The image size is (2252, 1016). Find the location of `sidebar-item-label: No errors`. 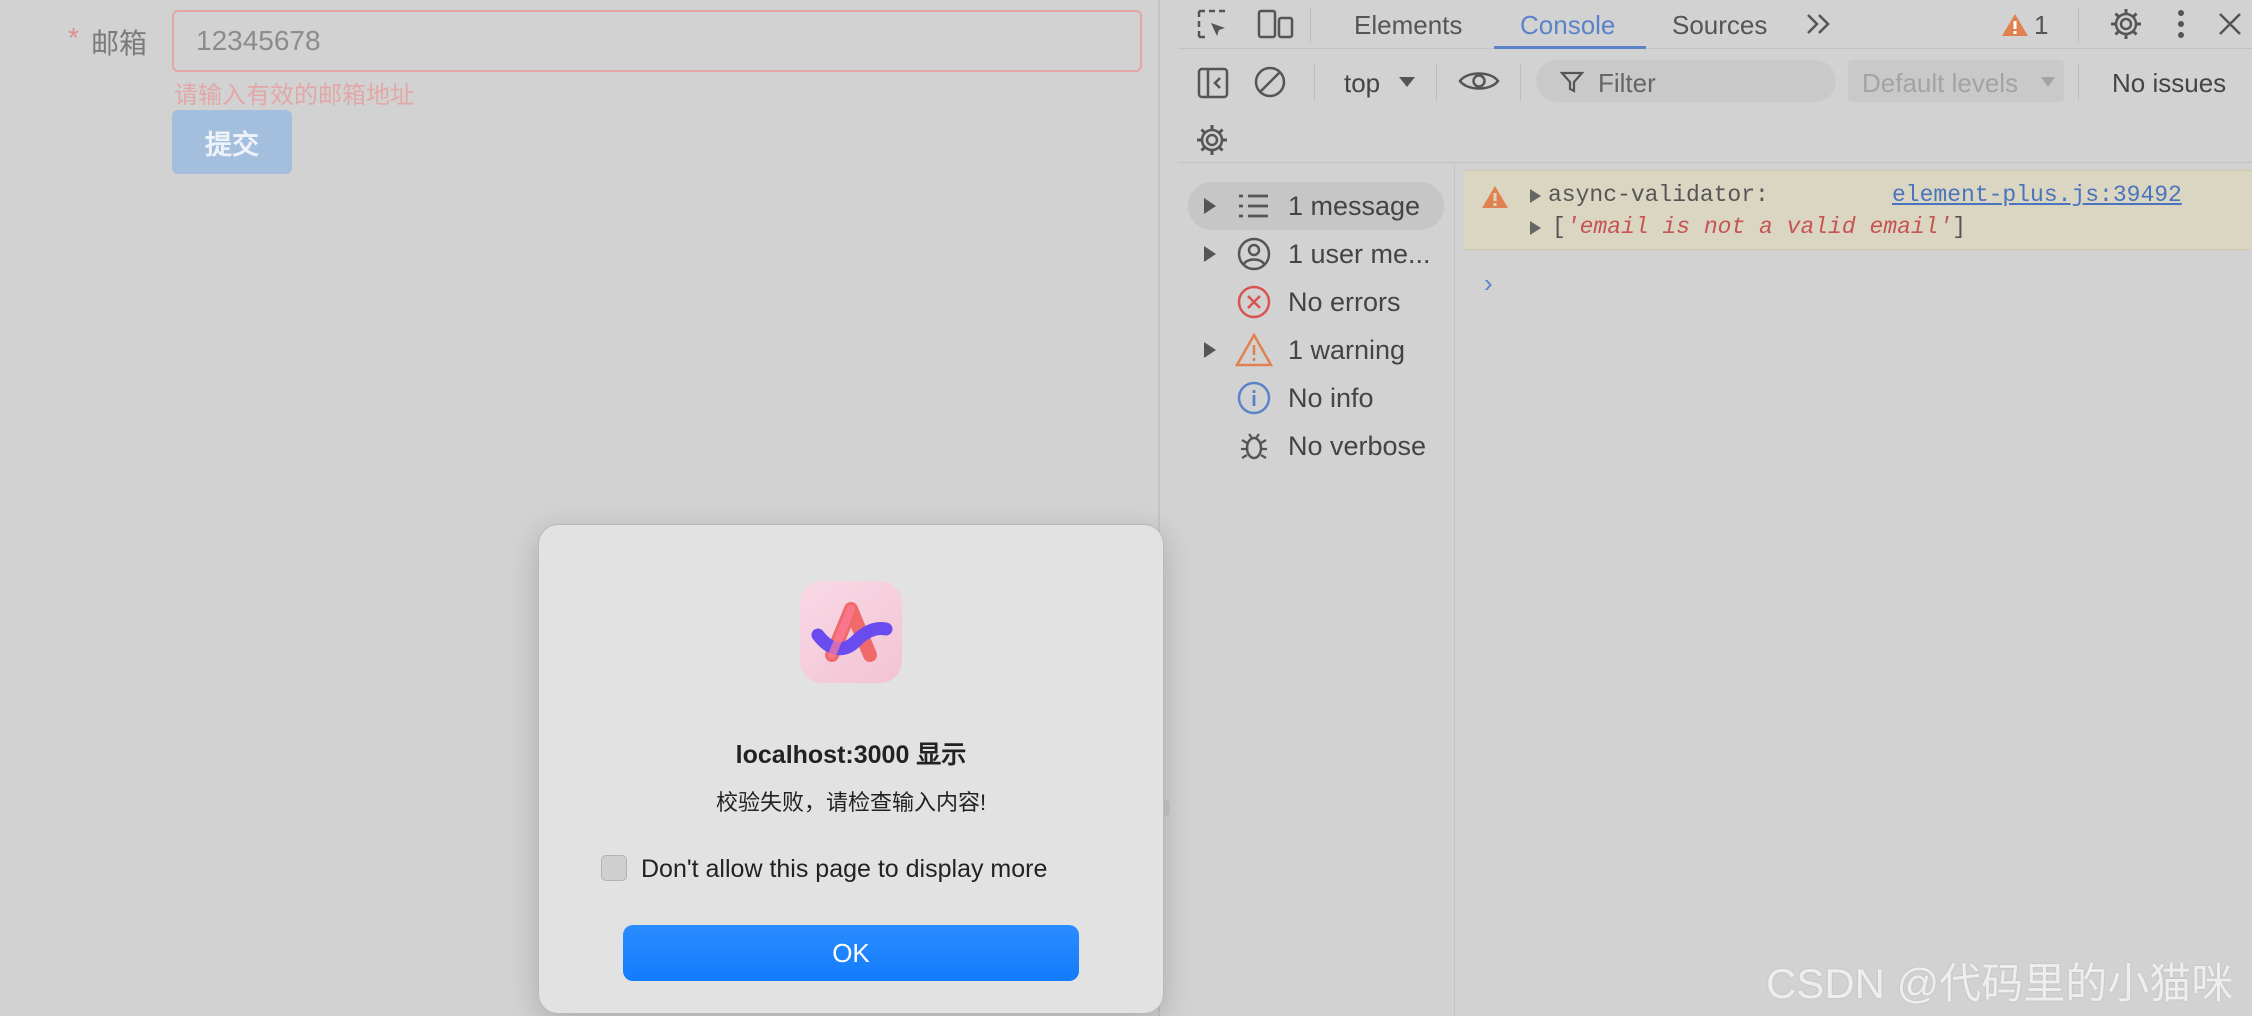

sidebar-item-label: No errors is located at coordinates (1344, 302).